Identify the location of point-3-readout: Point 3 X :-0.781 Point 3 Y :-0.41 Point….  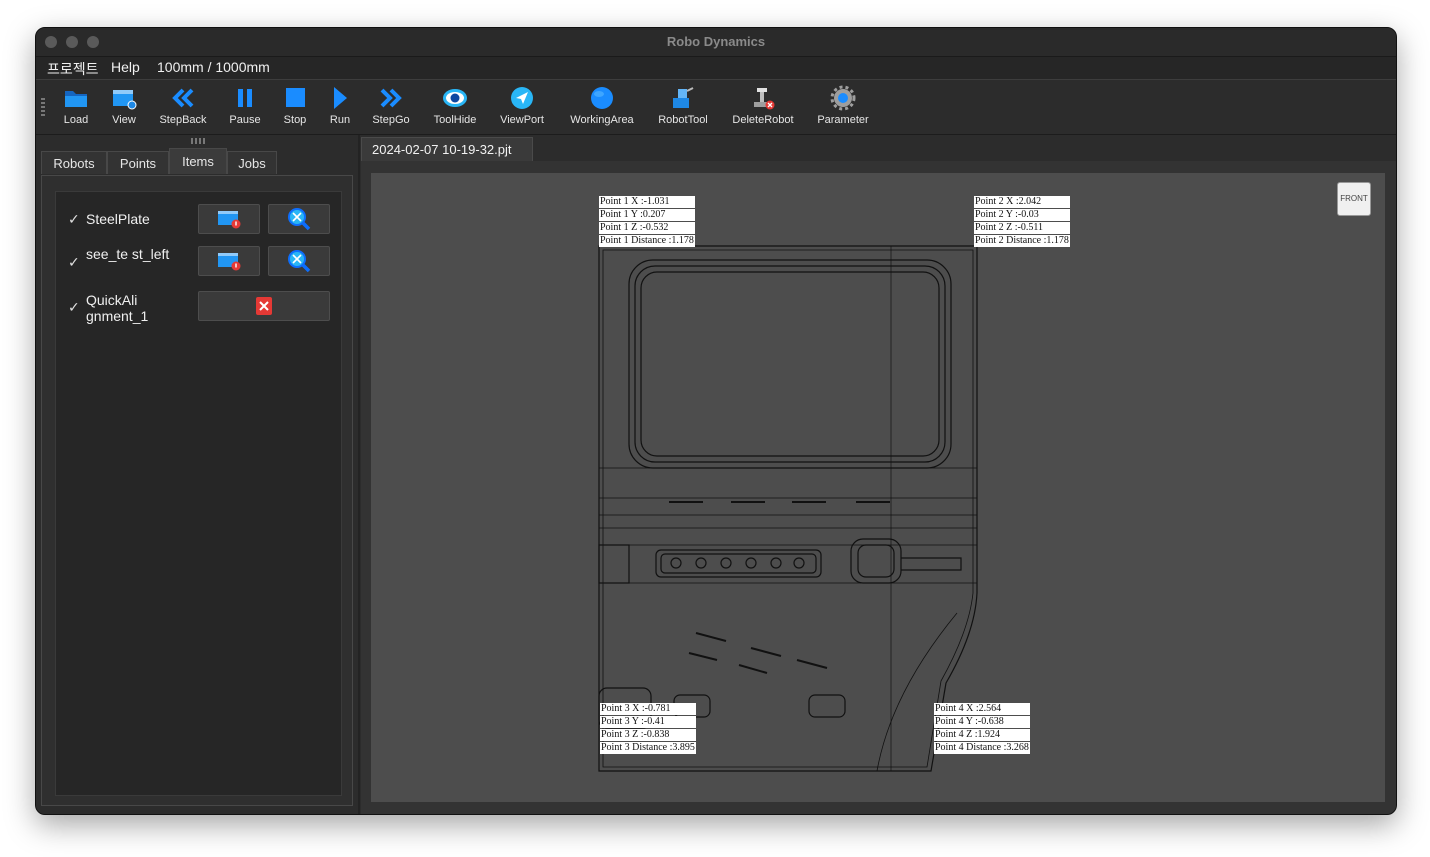
(648, 728).